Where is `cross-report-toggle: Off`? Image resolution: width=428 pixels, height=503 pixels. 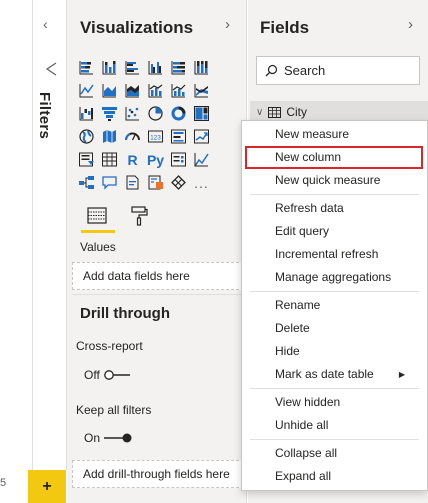
cross-report-toggle: Off is located at coordinates (107, 375).